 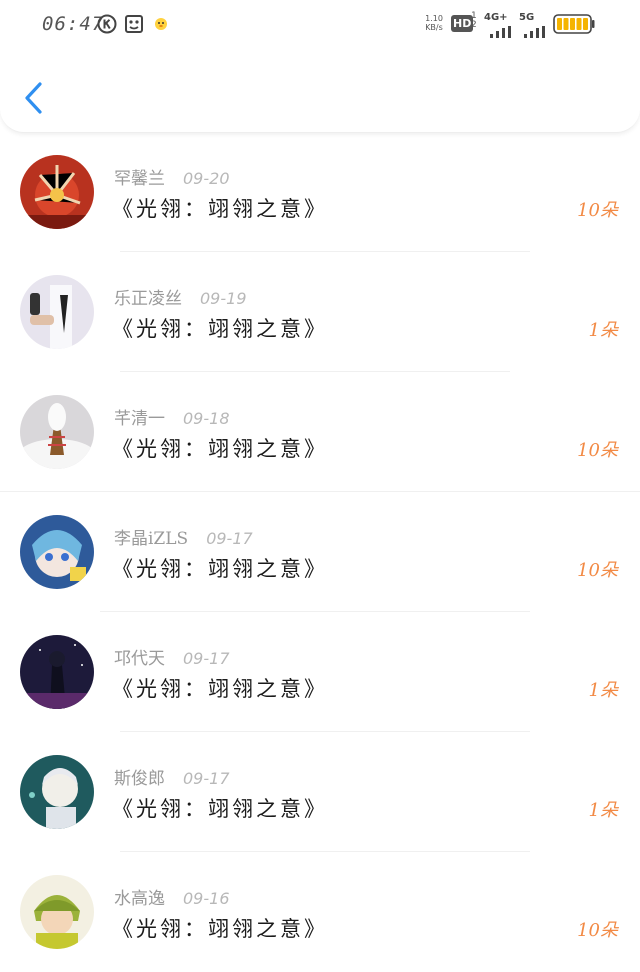 What do you see at coordinates (172, 176) in the screenshot?
I see `sender-line: 罕馨兰 09-20` at bounding box center [172, 176].